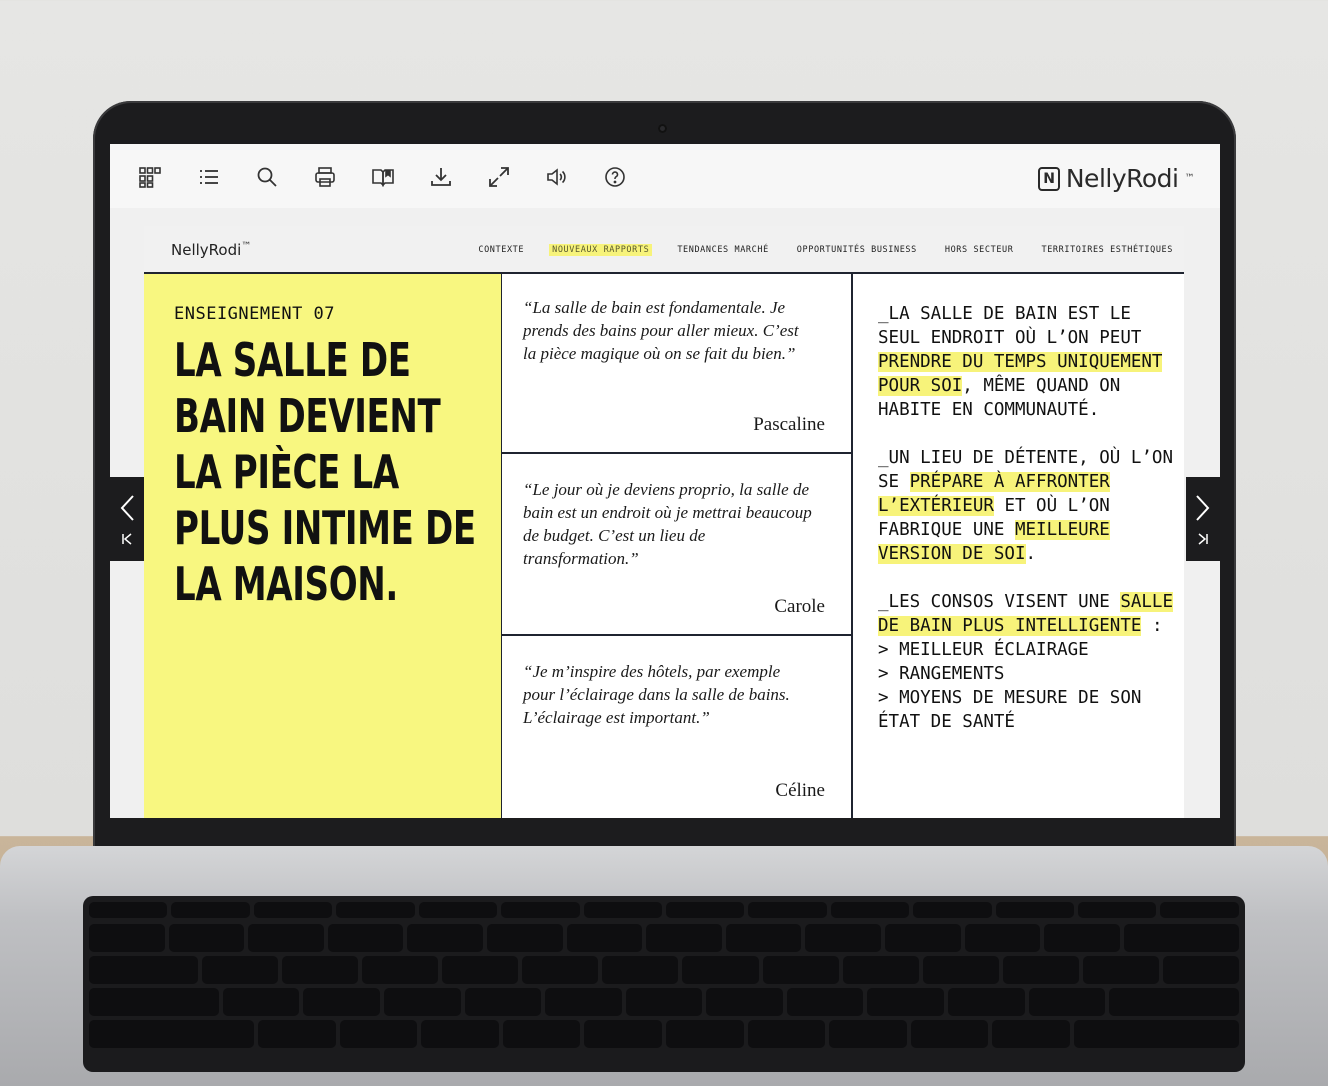  What do you see at coordinates (325, 177) in the screenshot?
I see `print-icon` at bounding box center [325, 177].